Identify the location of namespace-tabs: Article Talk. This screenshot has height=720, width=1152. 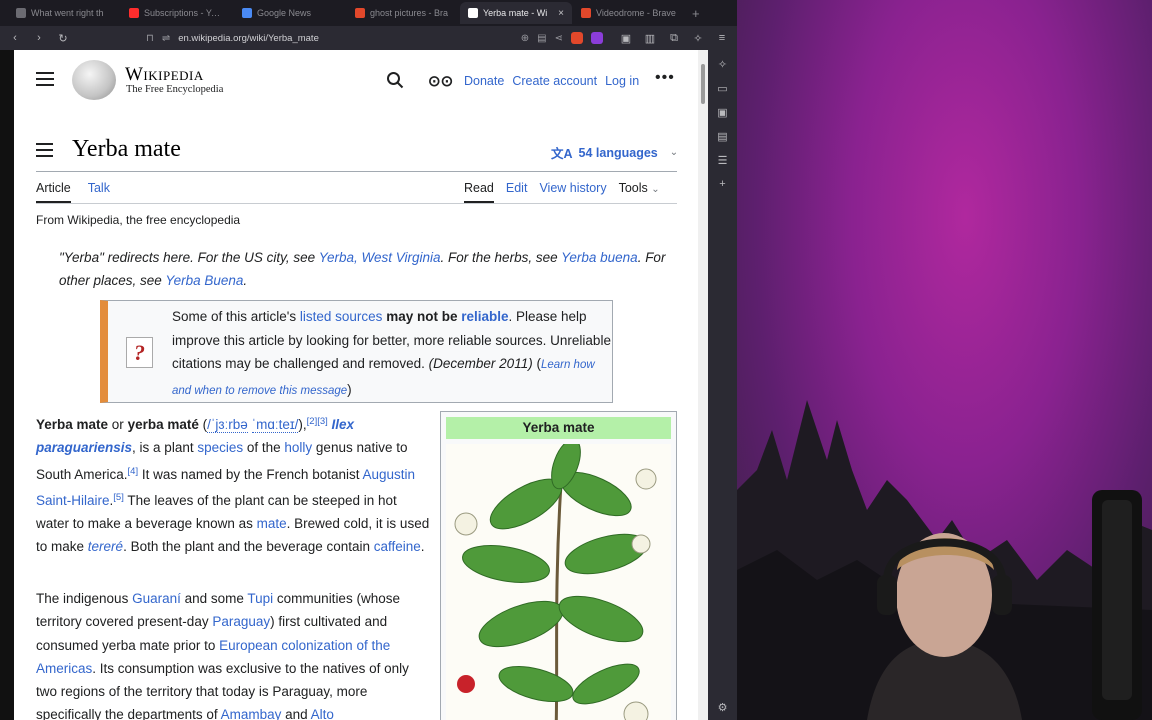
(73, 192).